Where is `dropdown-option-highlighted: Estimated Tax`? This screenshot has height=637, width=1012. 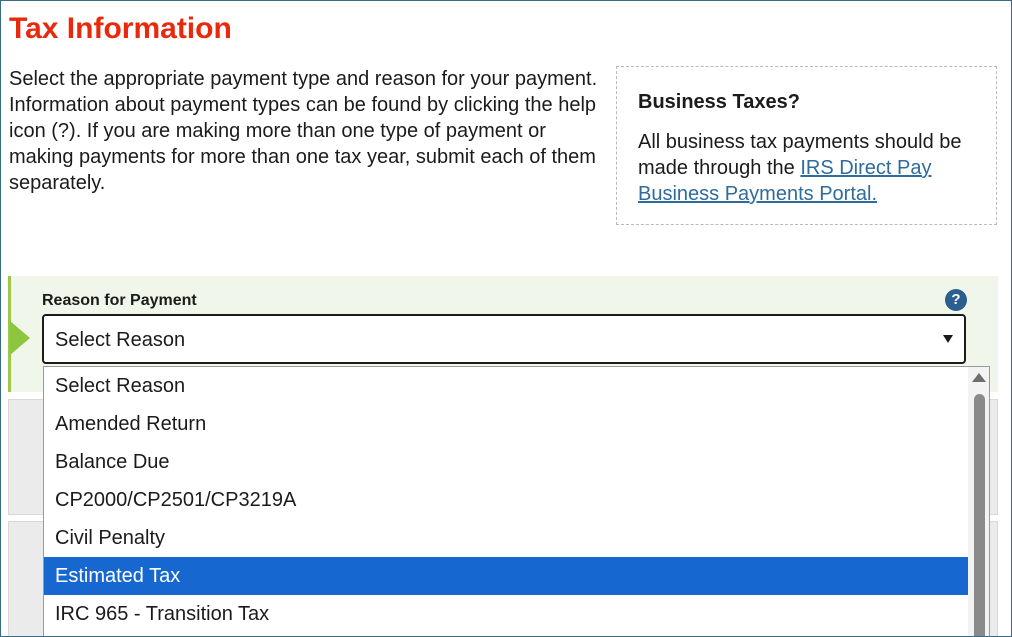
dropdown-option-highlighted: Estimated Tax is located at coordinates (506, 576).